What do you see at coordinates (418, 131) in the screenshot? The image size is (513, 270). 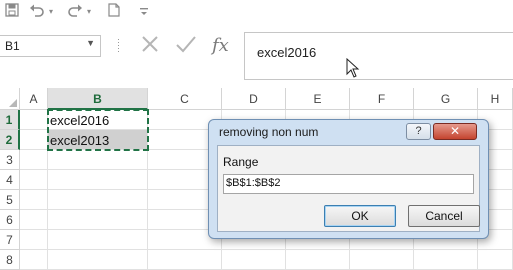 I see `help-button: ?` at bounding box center [418, 131].